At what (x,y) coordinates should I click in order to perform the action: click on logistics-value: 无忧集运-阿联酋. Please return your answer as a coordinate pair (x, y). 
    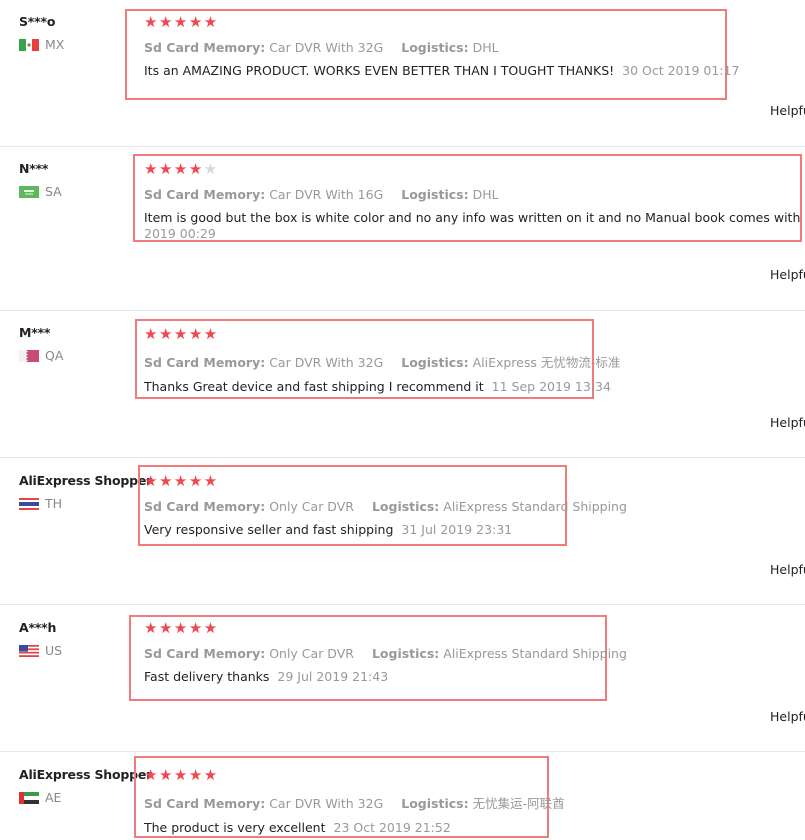
    Looking at the image, I should click on (518, 803).